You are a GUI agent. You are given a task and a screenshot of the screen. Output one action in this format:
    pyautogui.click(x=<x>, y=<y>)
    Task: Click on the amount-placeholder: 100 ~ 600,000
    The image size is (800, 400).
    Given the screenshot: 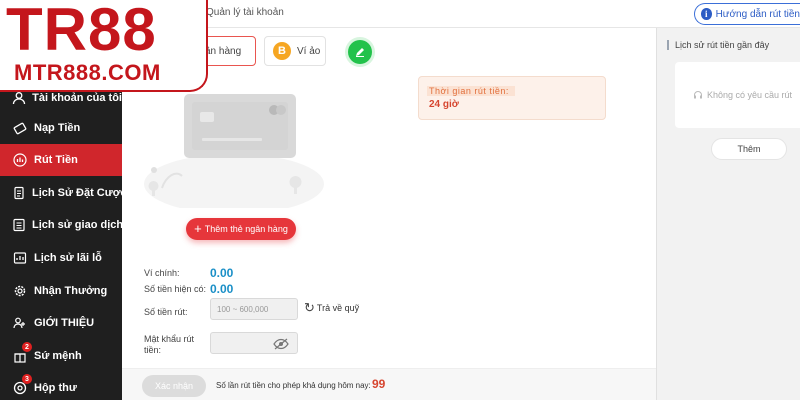 What is the action you would take?
    pyautogui.click(x=243, y=309)
    